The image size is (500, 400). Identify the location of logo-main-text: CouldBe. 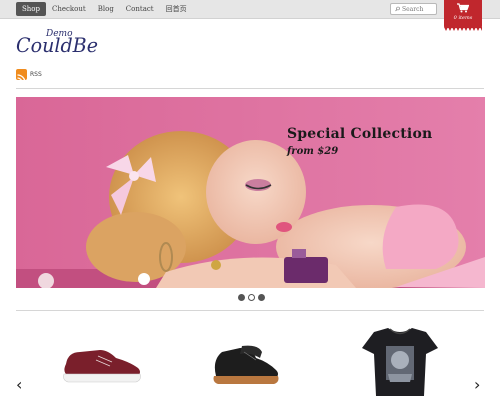
(57, 44).